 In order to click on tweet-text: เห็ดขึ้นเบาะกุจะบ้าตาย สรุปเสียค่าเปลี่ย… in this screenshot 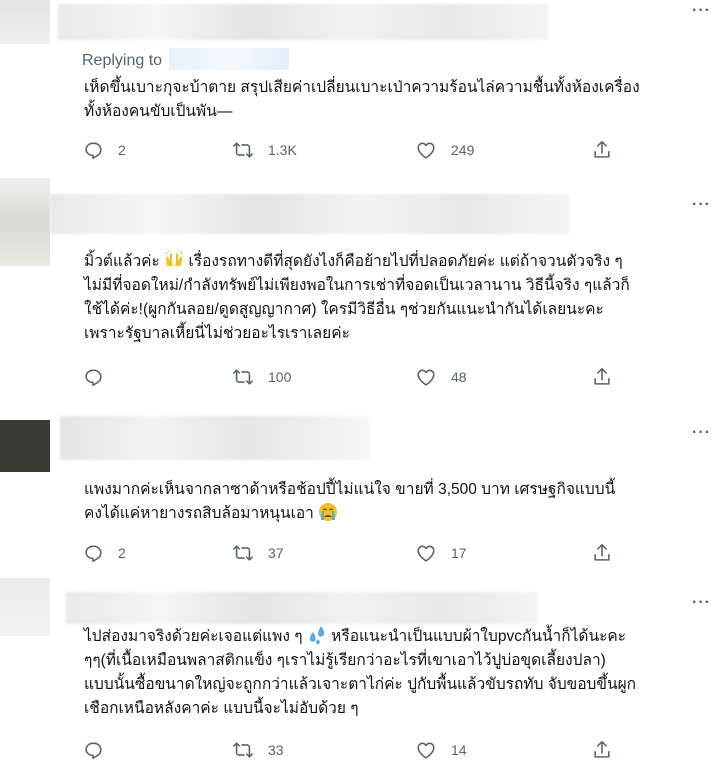, I will do `click(362, 99)`.